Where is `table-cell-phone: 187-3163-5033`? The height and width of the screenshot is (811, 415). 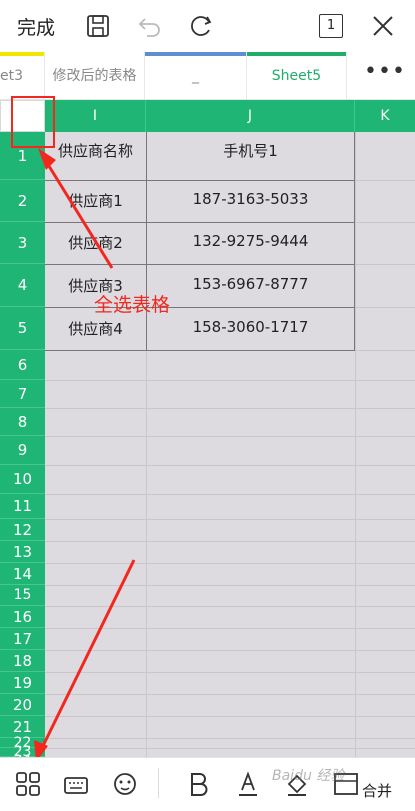
table-cell-phone: 187-3163-5033 is located at coordinates (250, 199).